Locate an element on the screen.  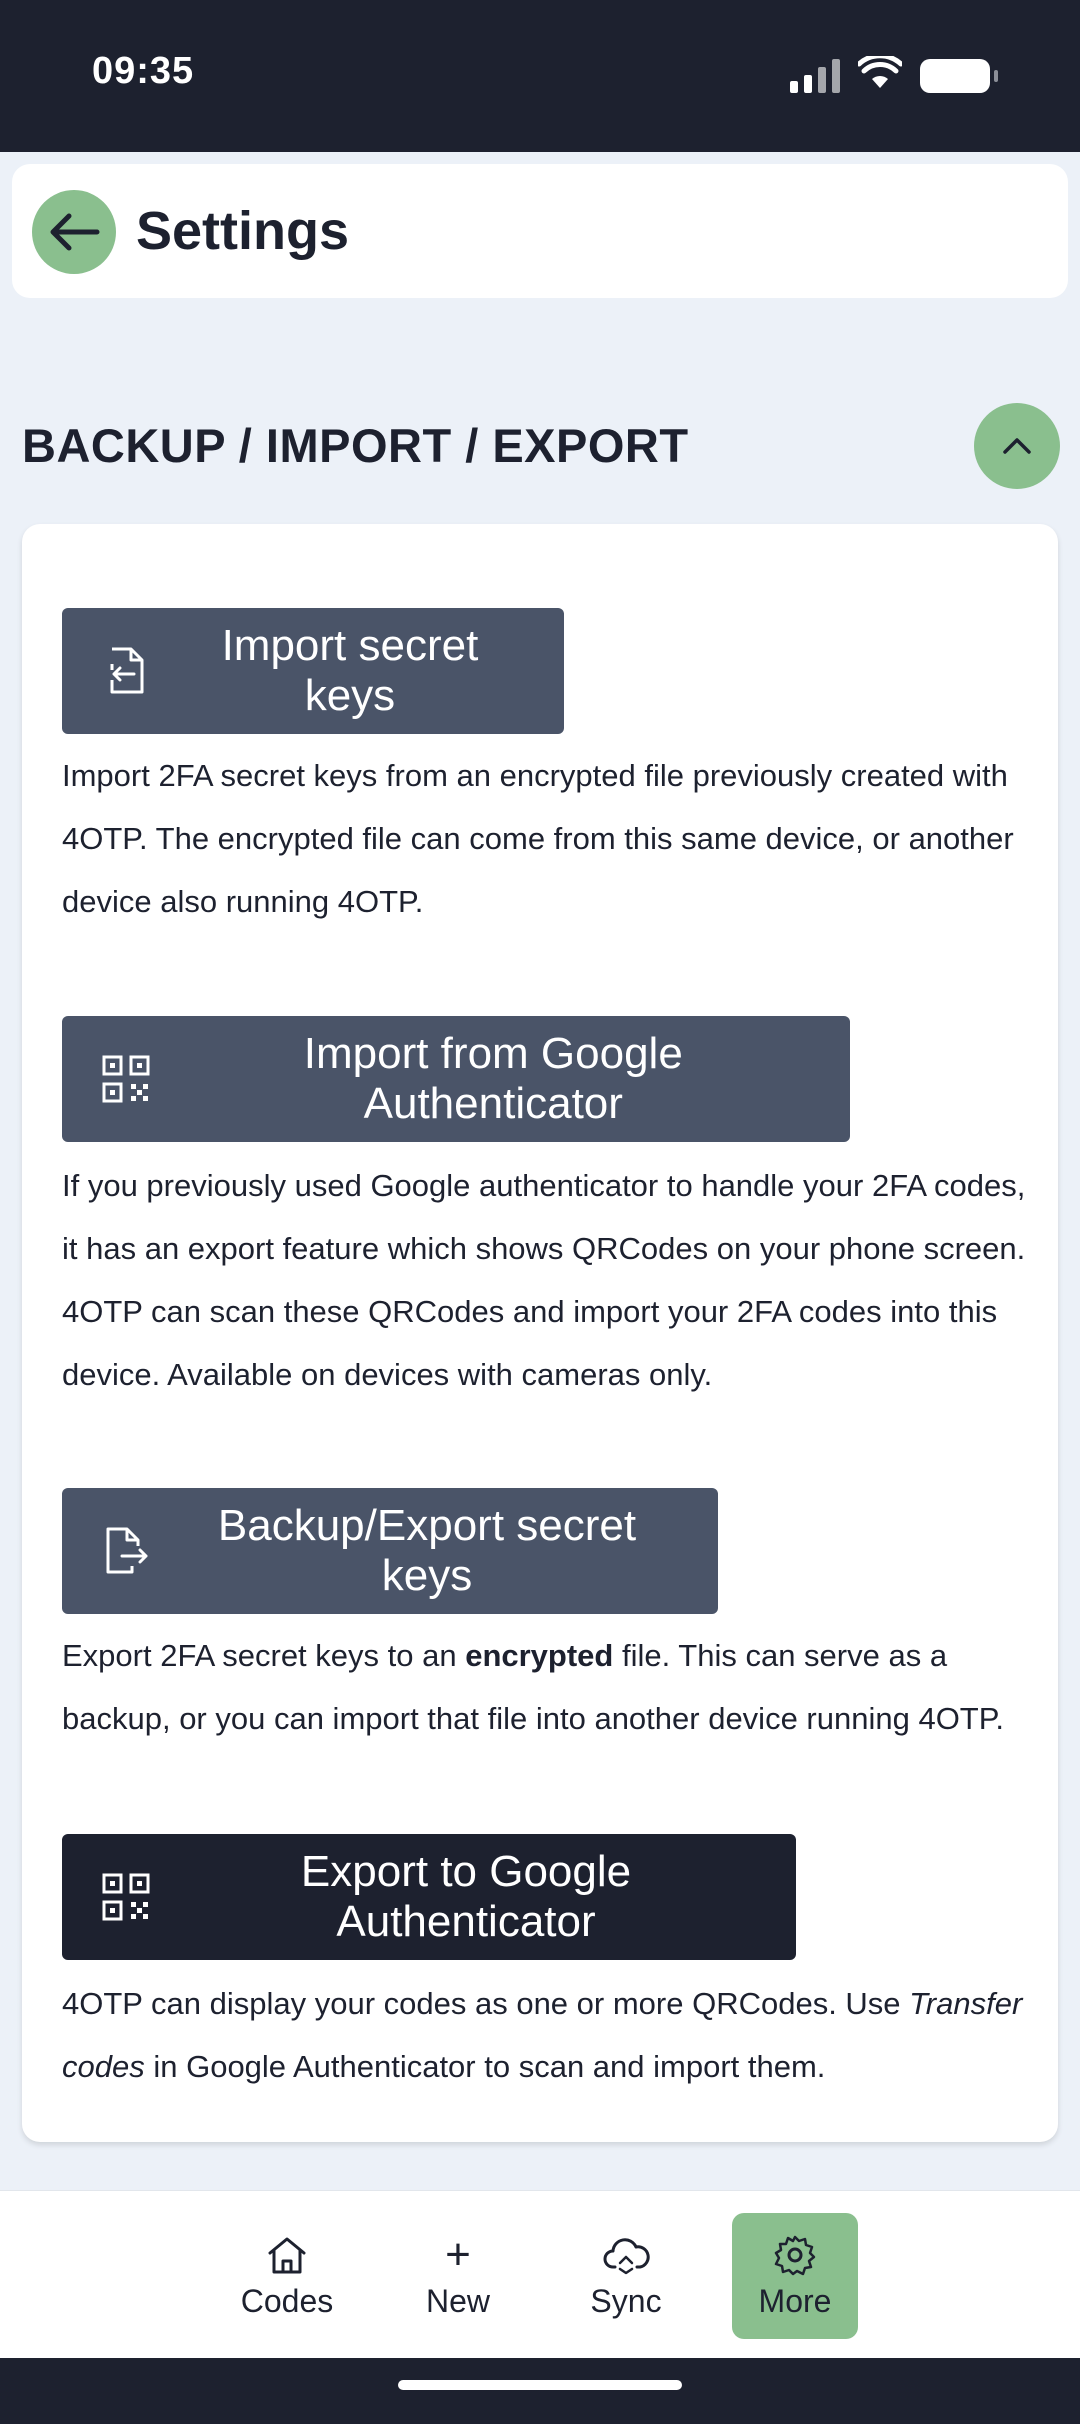
back-button is located at coordinates (74, 232).